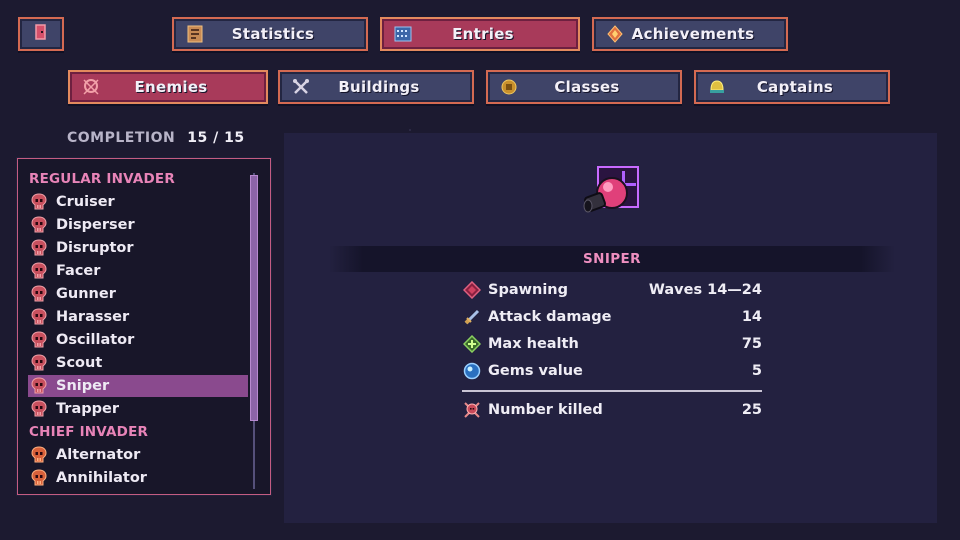 Image resolution: width=960 pixels, height=540 pixels. What do you see at coordinates (483, 34) in the screenshot?
I see `tab-entries-label: Entries` at bounding box center [483, 34].